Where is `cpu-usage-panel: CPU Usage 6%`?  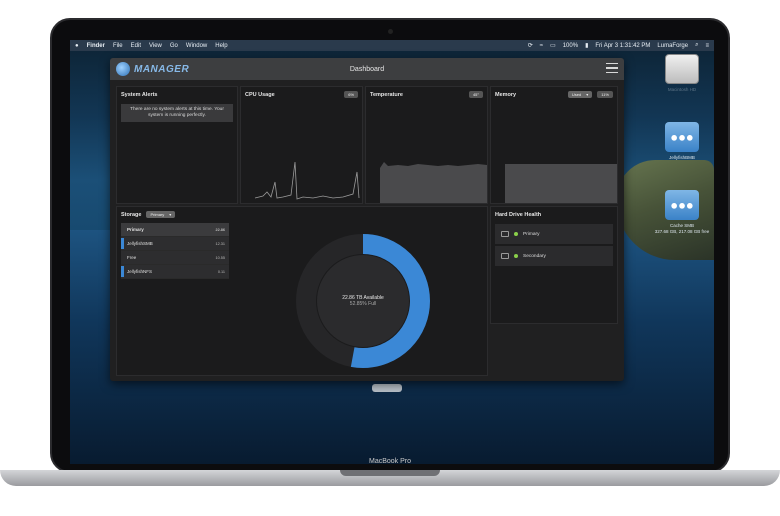
cpu-usage-panel: CPU Usage 6% is located at coordinates (301, 145).